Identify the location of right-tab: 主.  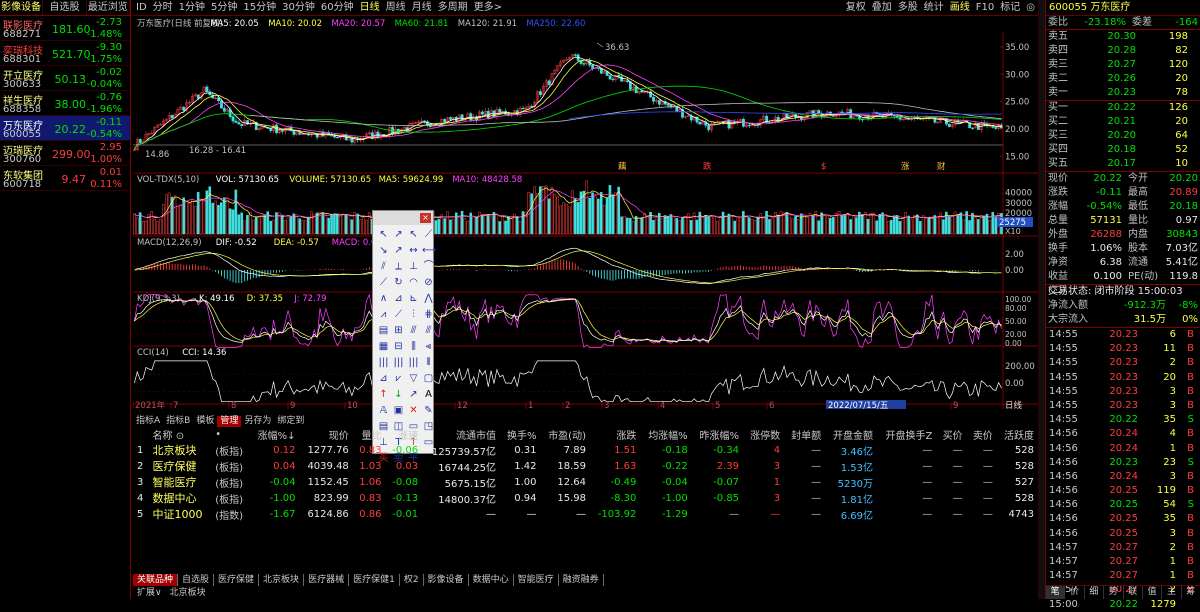
(1172, 592).